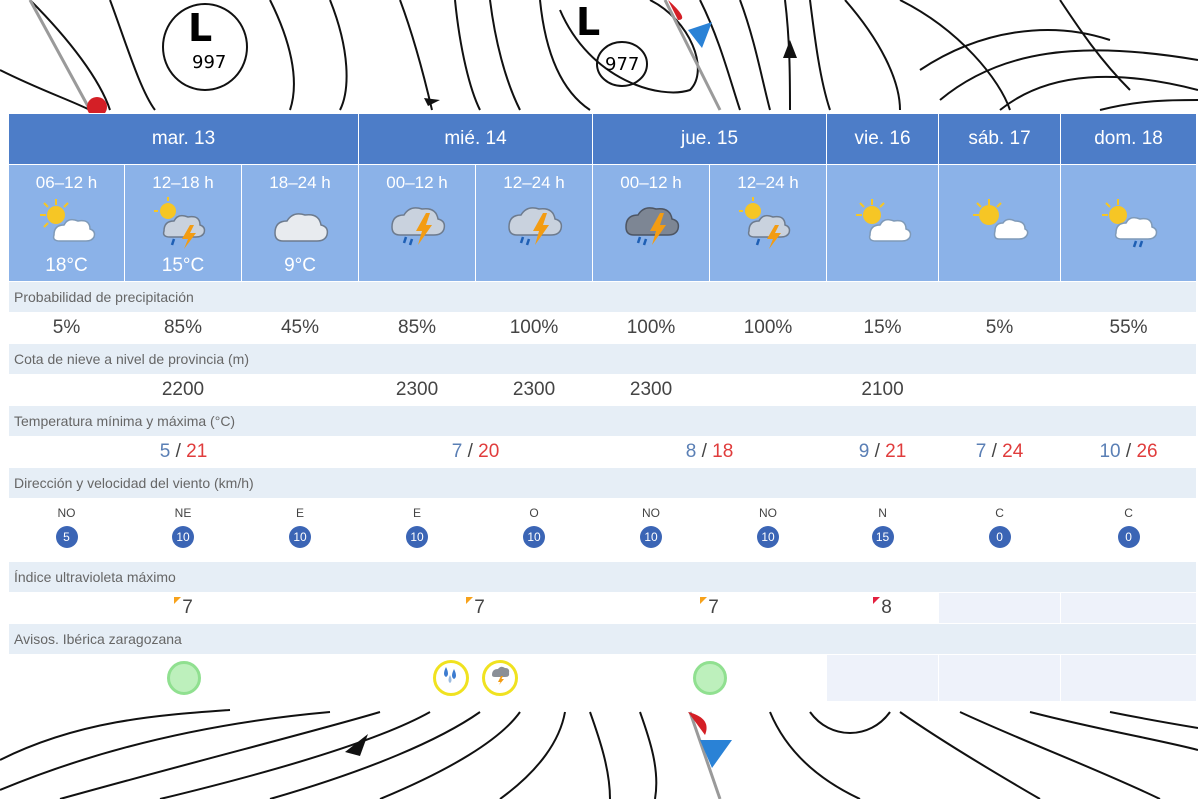 The height and width of the screenshot is (799, 1198). I want to click on sun-cloud-icon, so click(883, 224).